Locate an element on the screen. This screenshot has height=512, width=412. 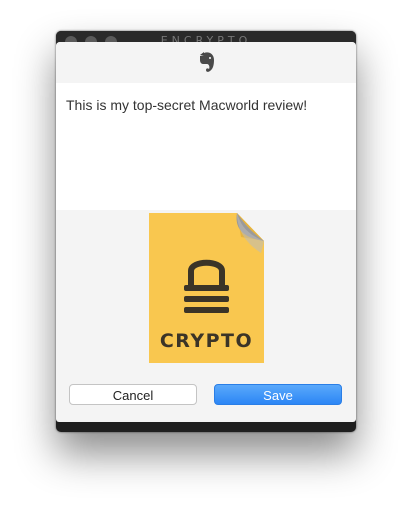
note-text: This is my top-secret Macworld review! is located at coordinates (187, 105).